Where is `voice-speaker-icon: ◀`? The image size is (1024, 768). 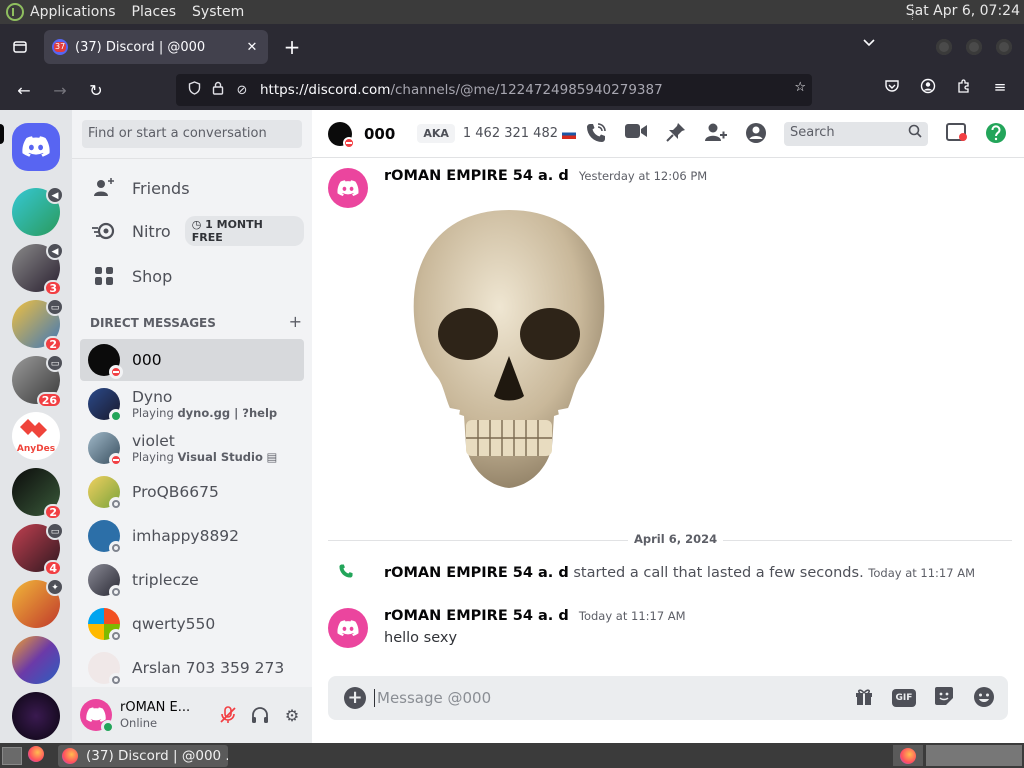
voice-speaker-icon: ◀ is located at coordinates (55, 251).